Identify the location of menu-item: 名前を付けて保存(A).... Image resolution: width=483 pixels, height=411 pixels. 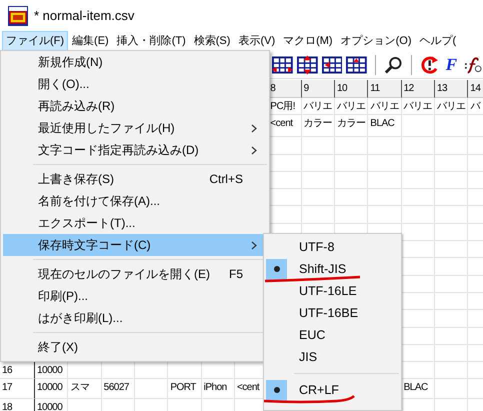
(135, 201).